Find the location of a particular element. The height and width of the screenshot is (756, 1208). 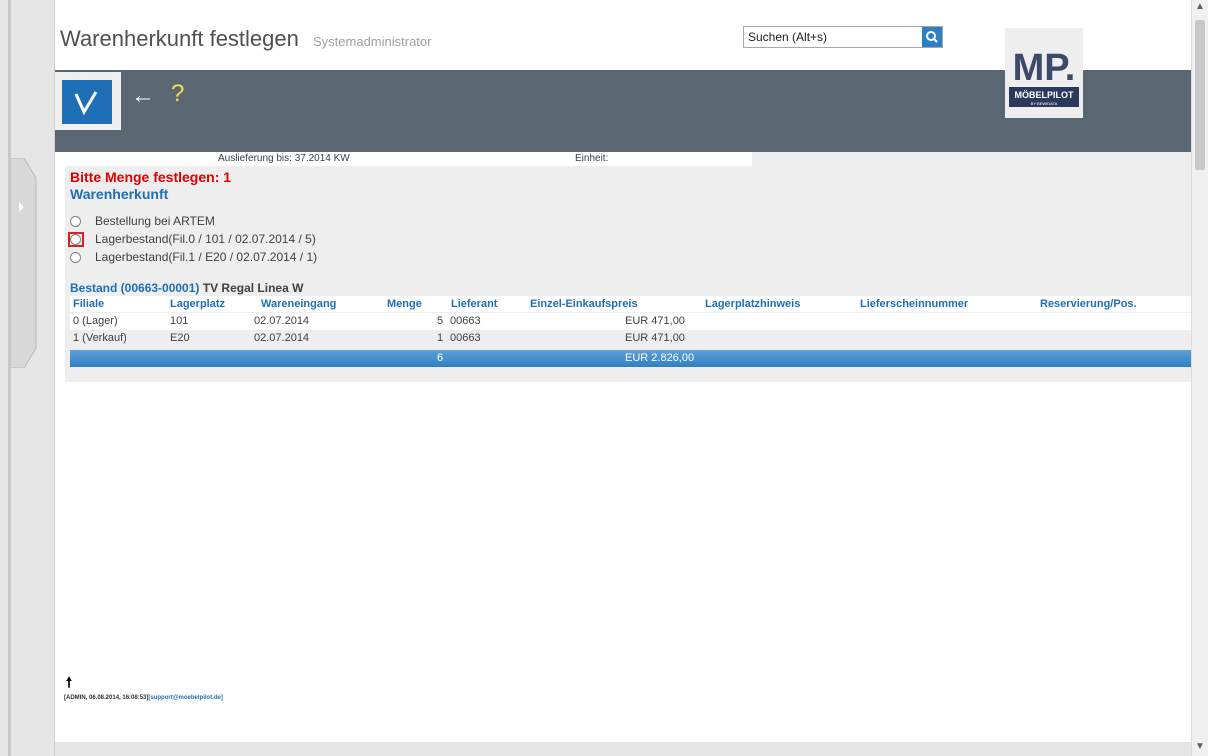

col-lagerplatzhinweis: Lagerplatzhinweis is located at coordinates (752, 304).